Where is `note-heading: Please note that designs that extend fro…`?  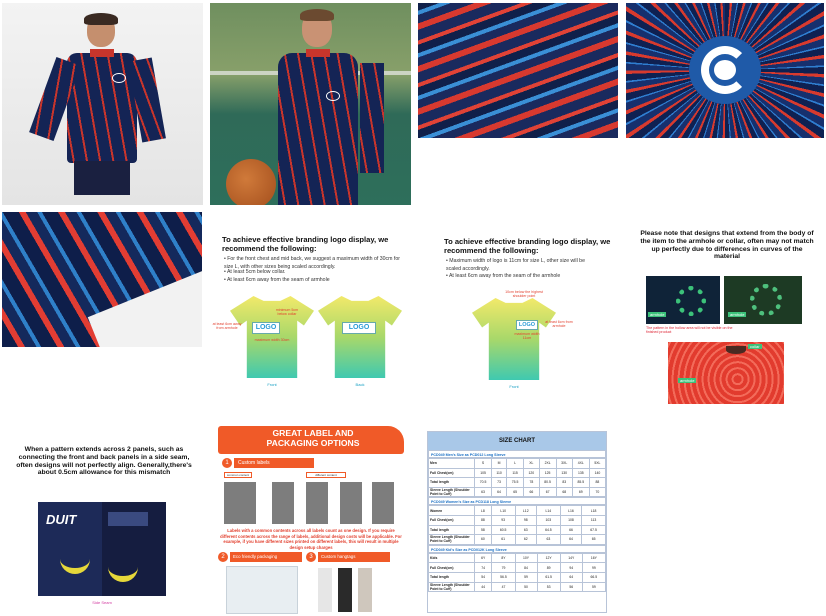 note-heading: Please note that designs that extend fro… is located at coordinates (727, 245).